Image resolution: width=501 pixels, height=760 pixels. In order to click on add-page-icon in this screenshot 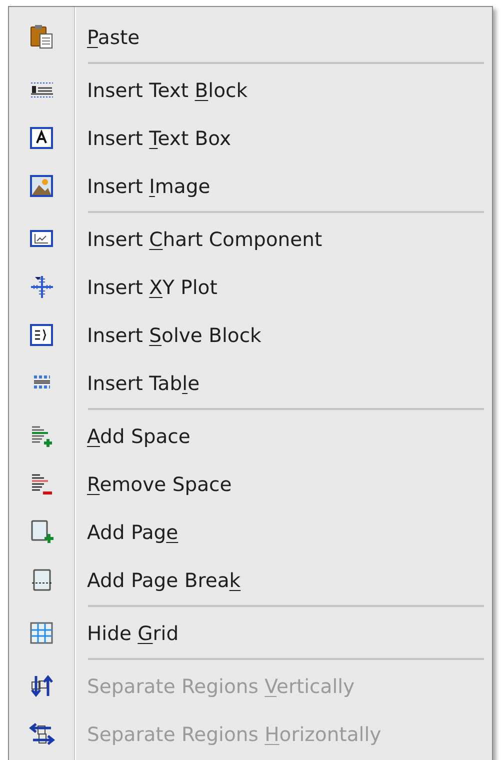, I will do `click(42, 532)`.